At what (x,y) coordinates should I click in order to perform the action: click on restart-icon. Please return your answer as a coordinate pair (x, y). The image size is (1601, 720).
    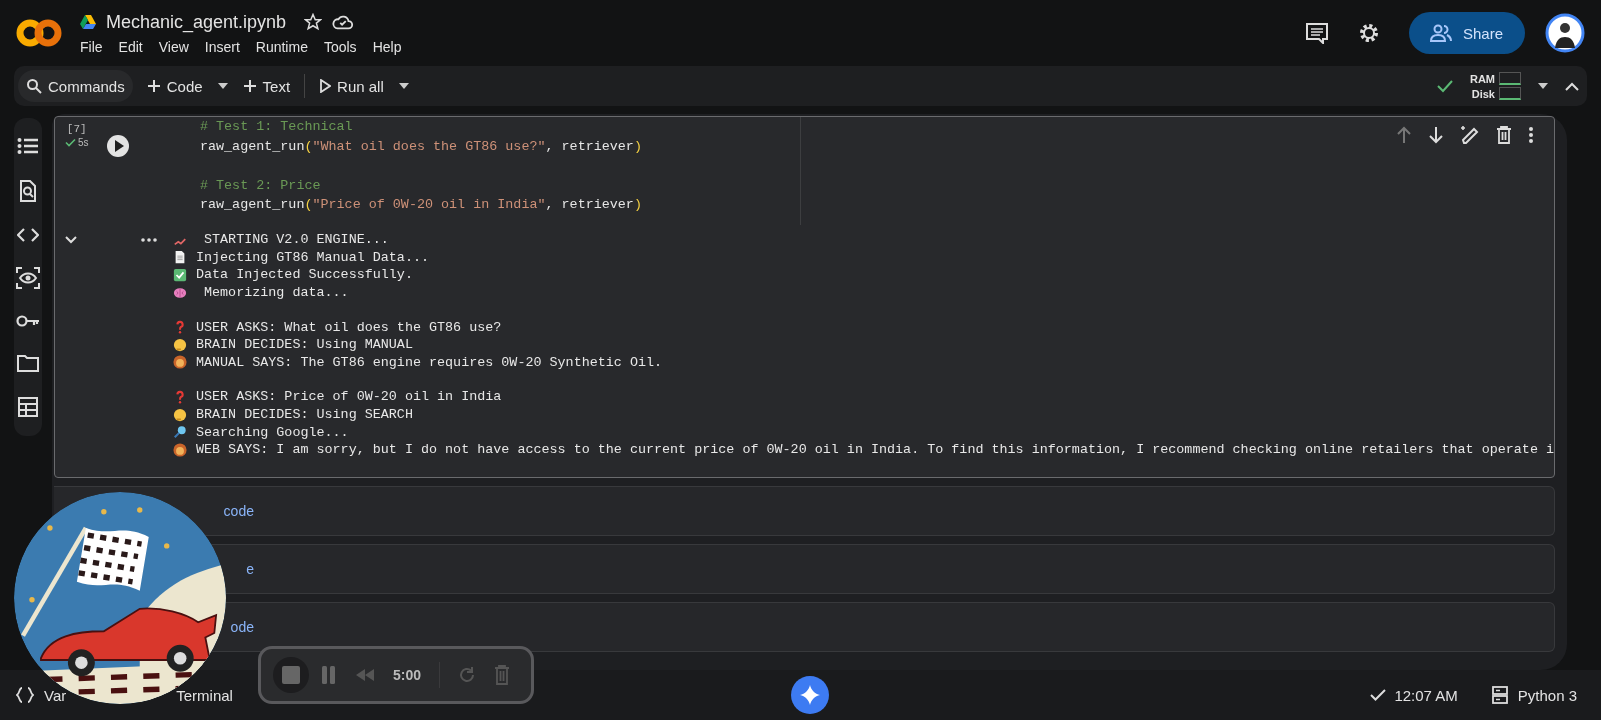
    Looking at the image, I should click on (467, 675).